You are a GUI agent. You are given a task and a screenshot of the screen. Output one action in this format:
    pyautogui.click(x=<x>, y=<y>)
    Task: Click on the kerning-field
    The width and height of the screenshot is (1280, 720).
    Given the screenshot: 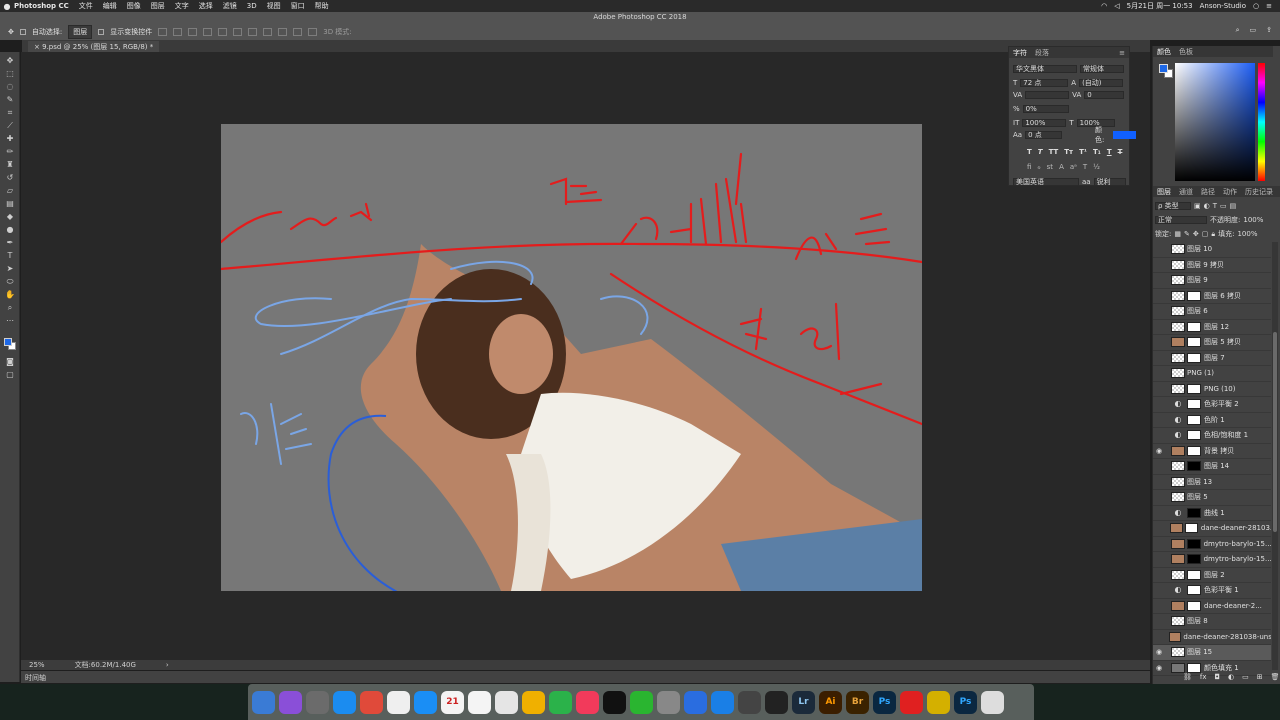 What is the action you would take?
    pyautogui.click(x=1047, y=94)
    